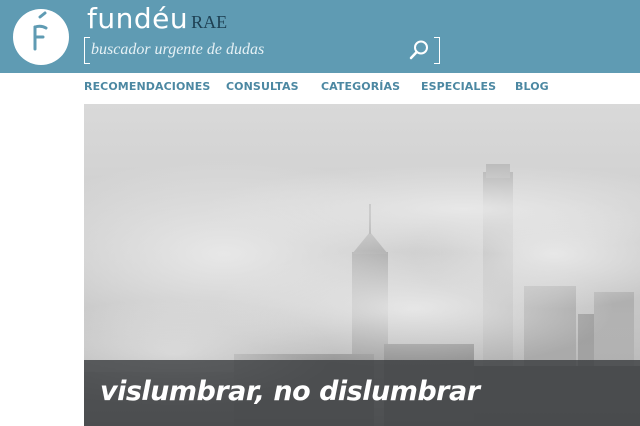 This screenshot has height=426, width=640. Describe the element at coordinates (40, 31) in the screenshot. I see `fundeu-logo-icon` at that location.